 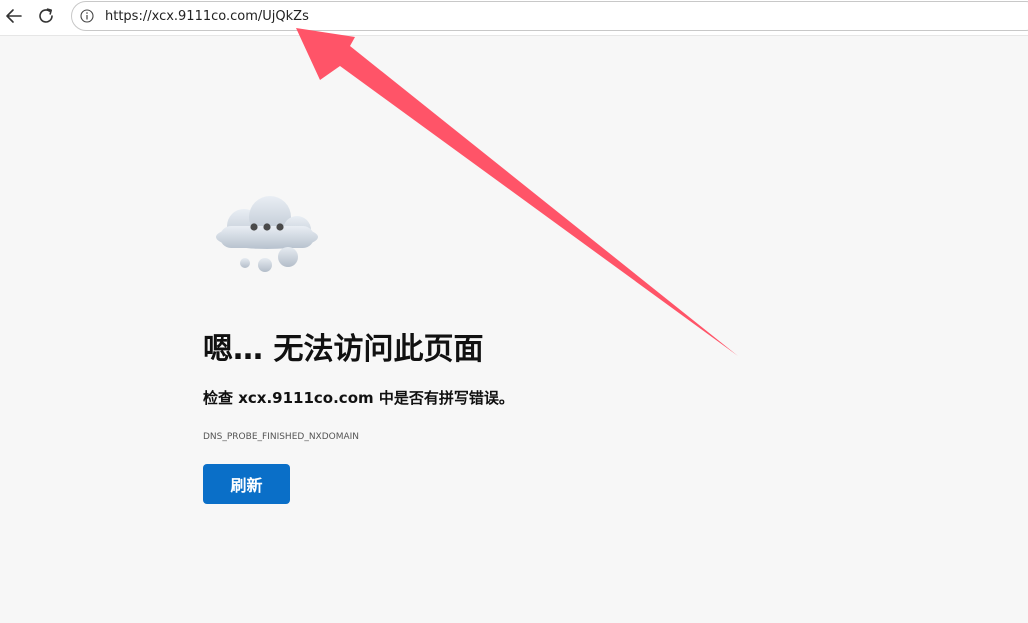 I want to click on error-code: DNS_PROBE_FINISHED_NXDOMAIN, so click(x=281, y=437).